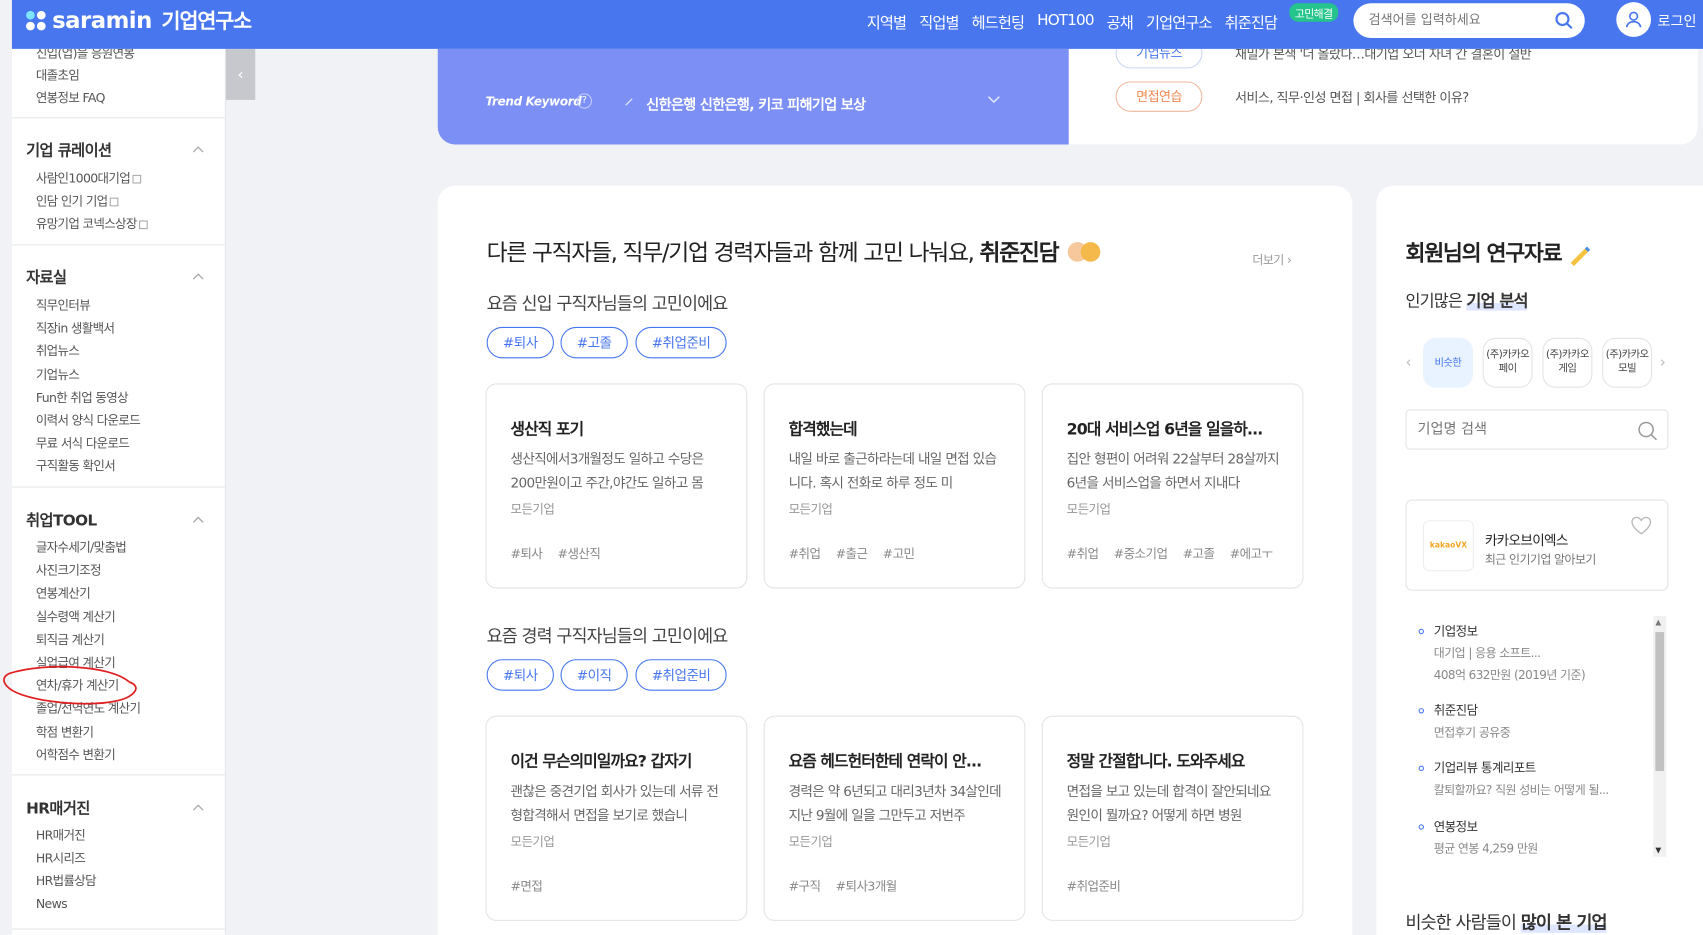 The image size is (1703, 935). What do you see at coordinates (61, 520) in the screenshot?
I see `sidebar-section-title: 취업TOOL` at bounding box center [61, 520].